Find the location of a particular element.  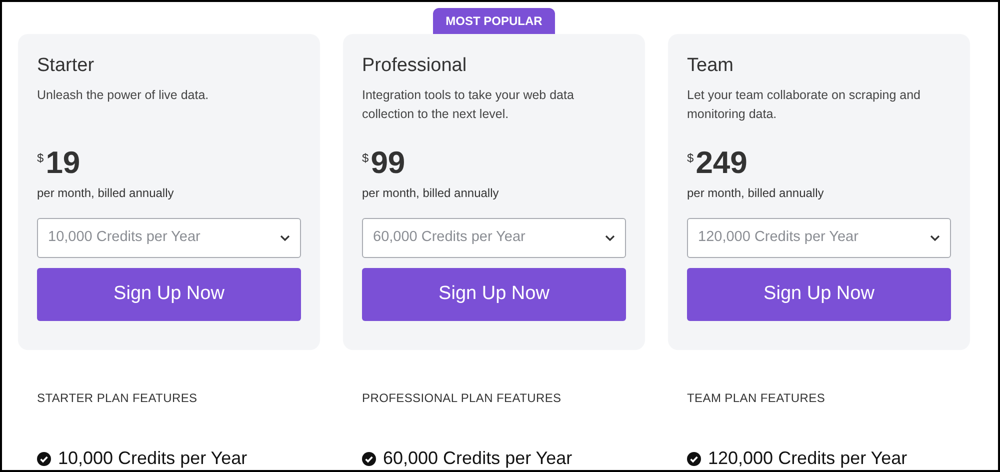

plan-description: Let your team collaborate on scraping and monitoring data. is located at coordinates (804, 105).